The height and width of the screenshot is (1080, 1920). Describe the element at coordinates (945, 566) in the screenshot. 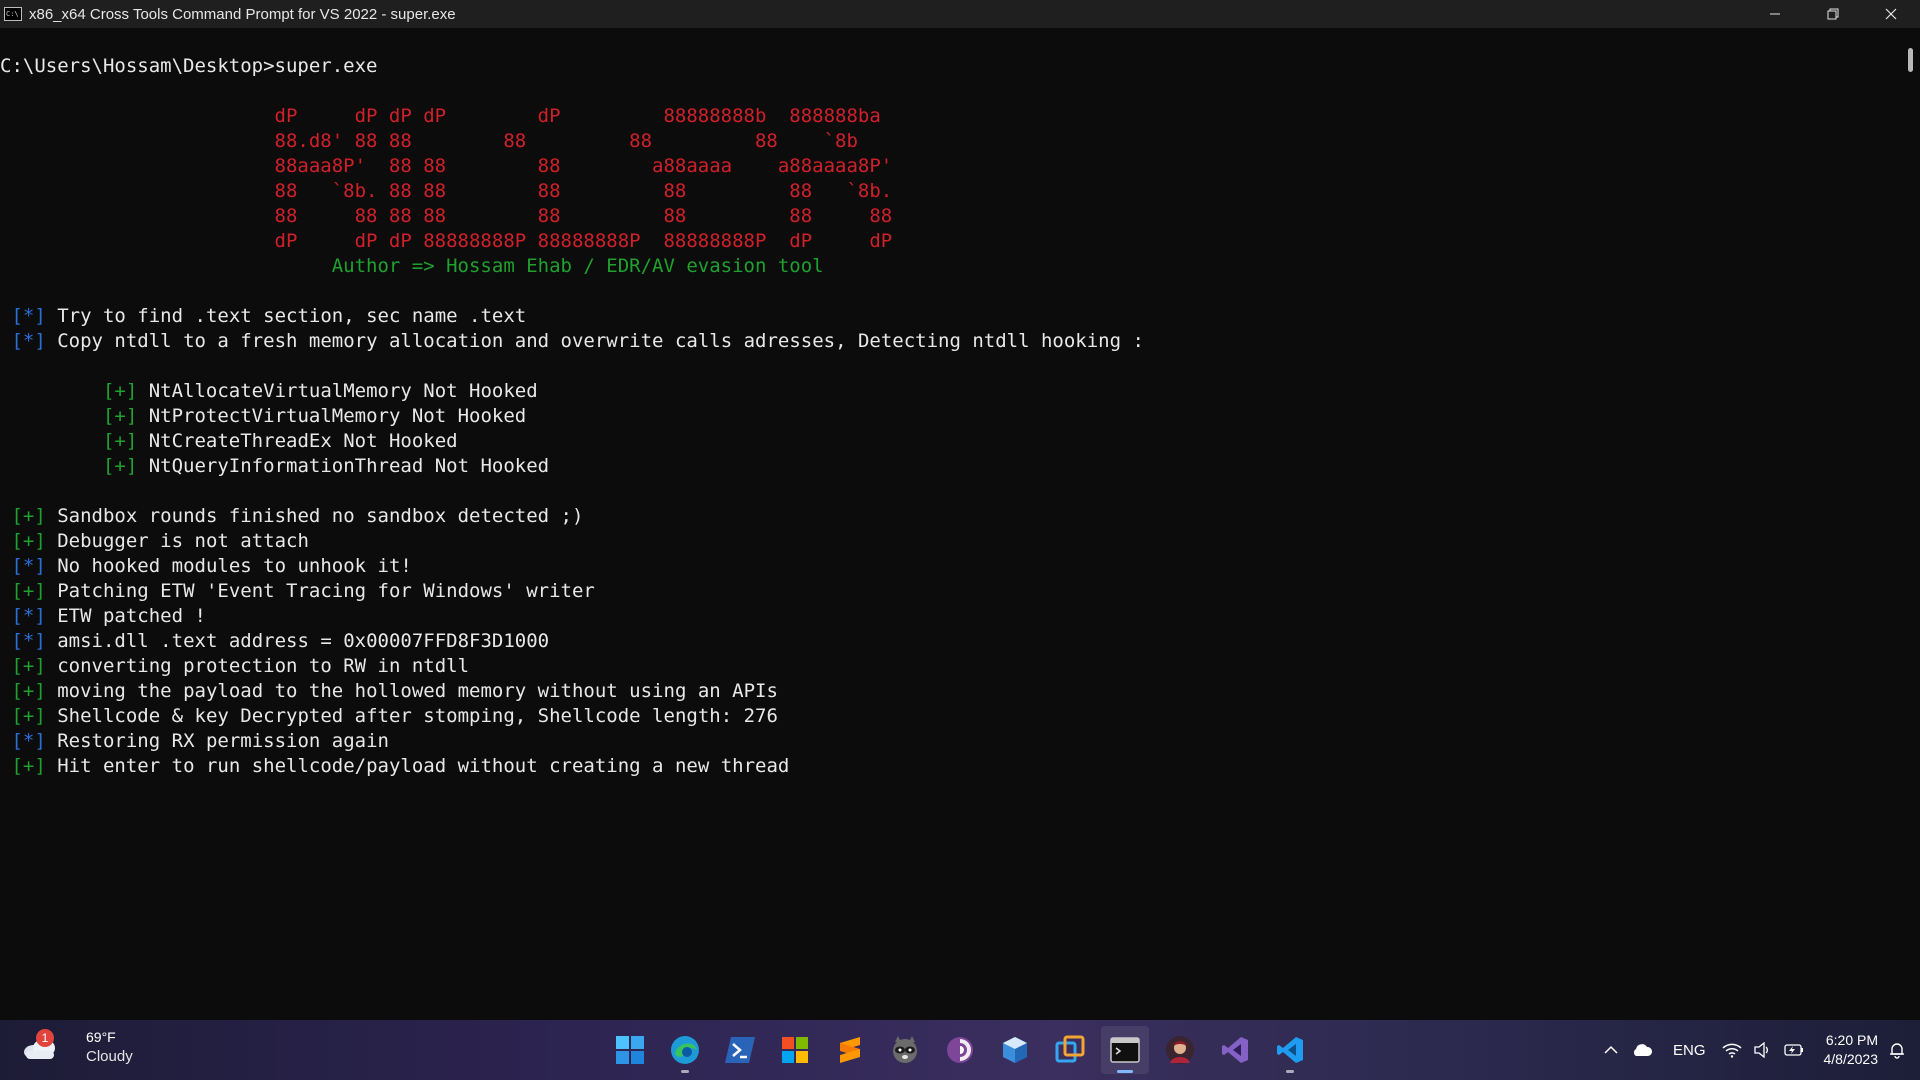

I see `log-line: [*] No hooked modules to unhook it!` at that location.